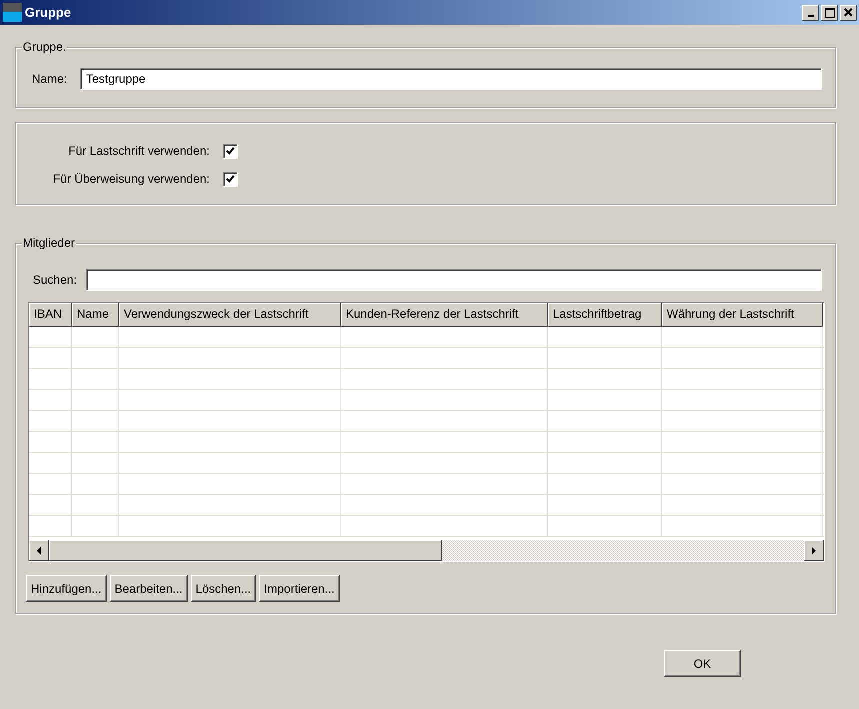 This screenshot has height=709, width=859. What do you see at coordinates (12, 12) in the screenshot?
I see `app-icon` at bounding box center [12, 12].